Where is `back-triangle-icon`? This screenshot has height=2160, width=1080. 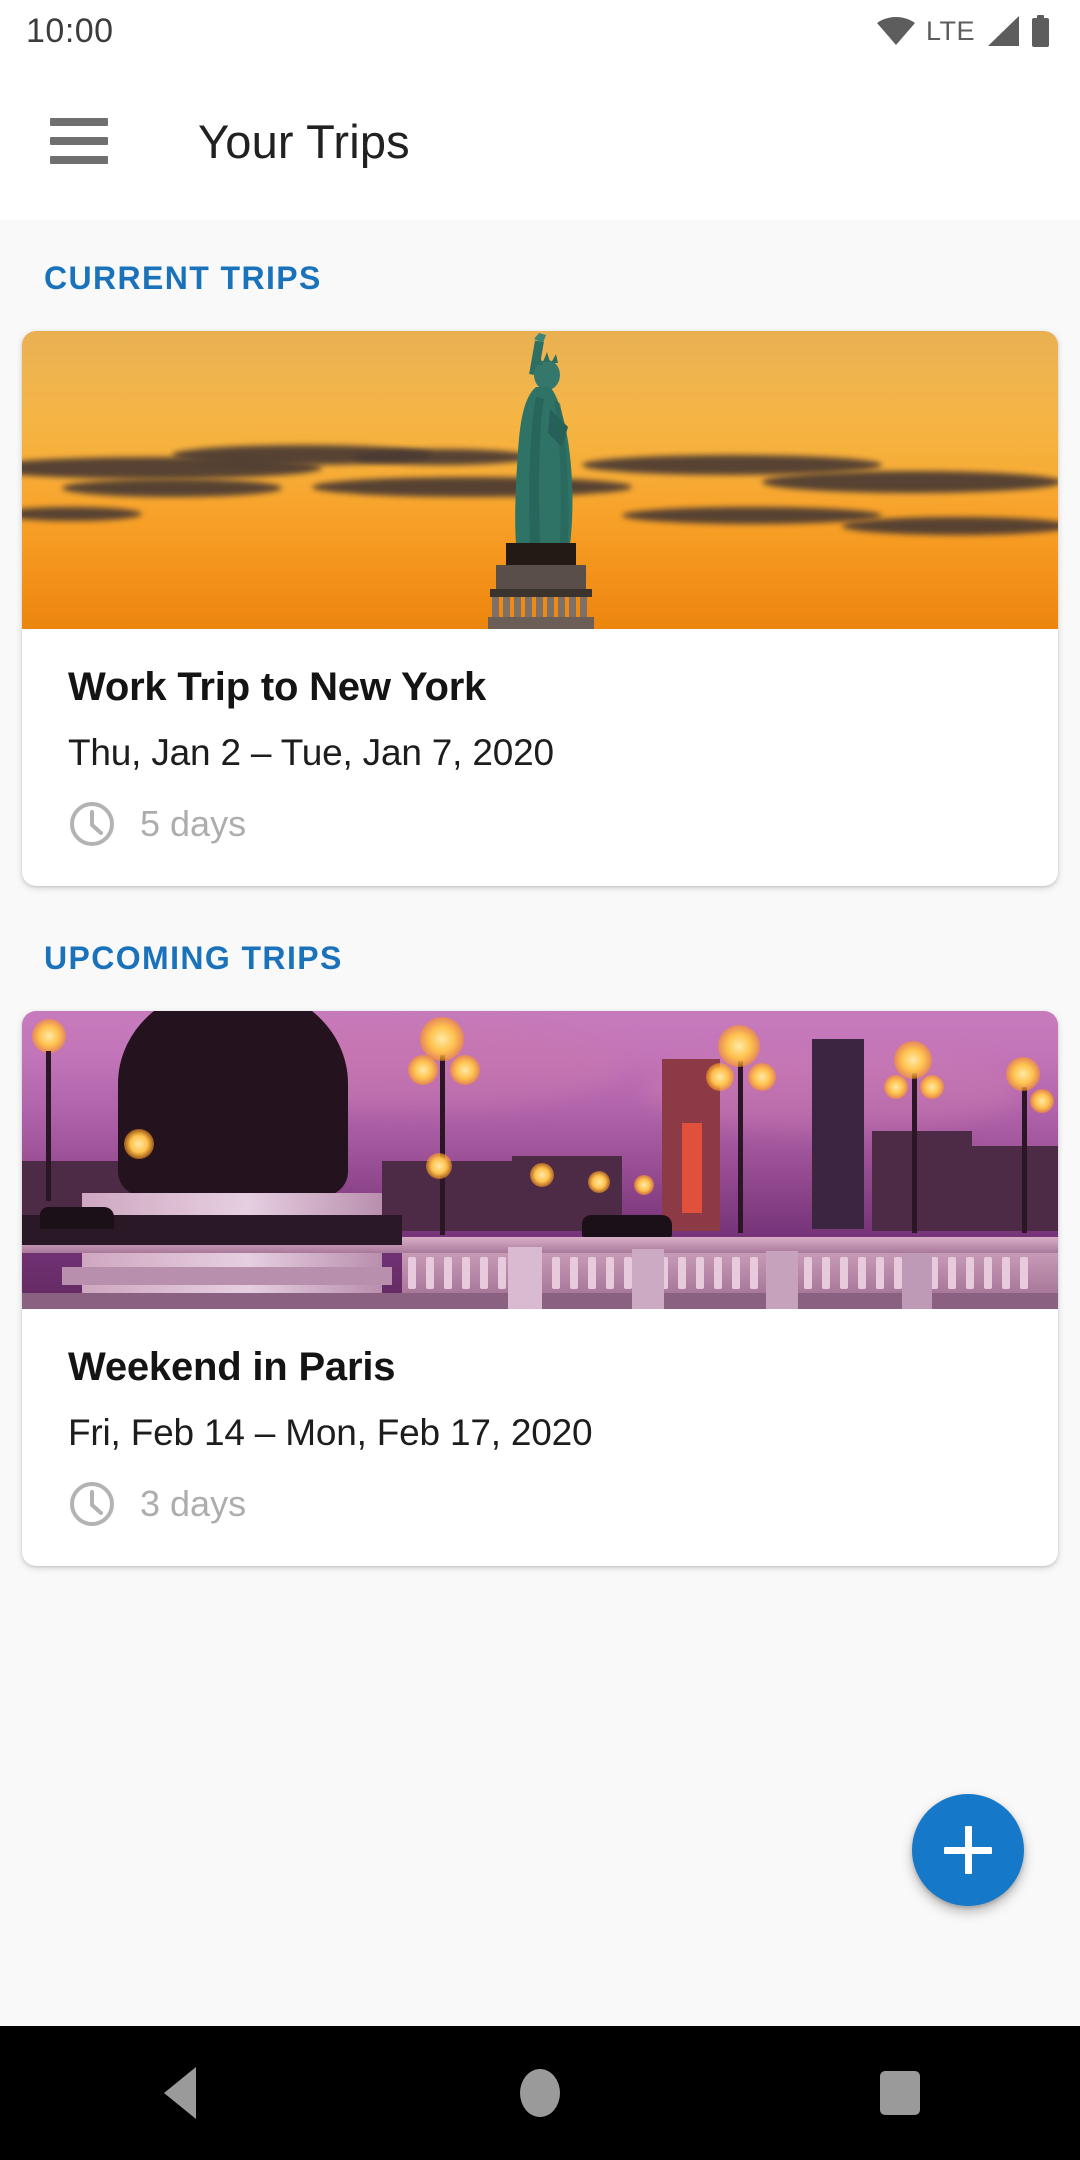
back-triangle-icon is located at coordinates (180, 2093).